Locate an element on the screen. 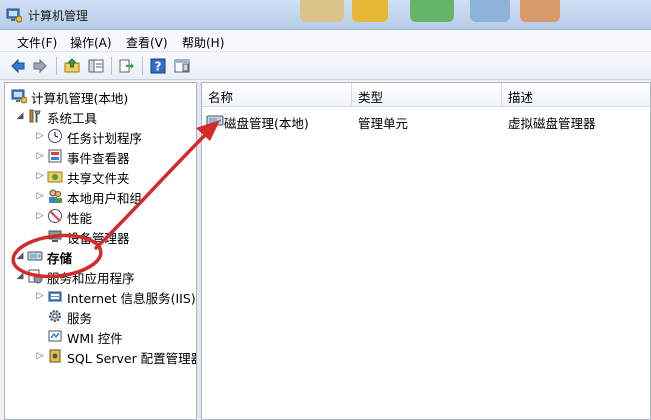  properties-view-icon is located at coordinates (182, 66).